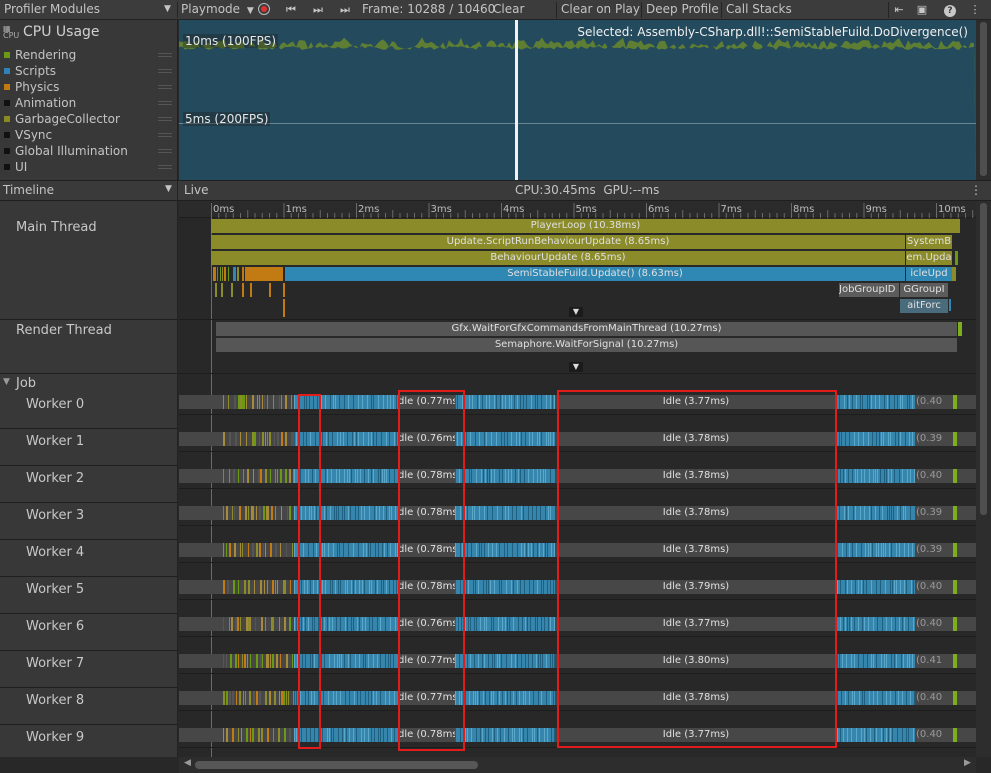  I want to click on profiler-modules-dropdown: Profiler Modules ▼, so click(88, 10).